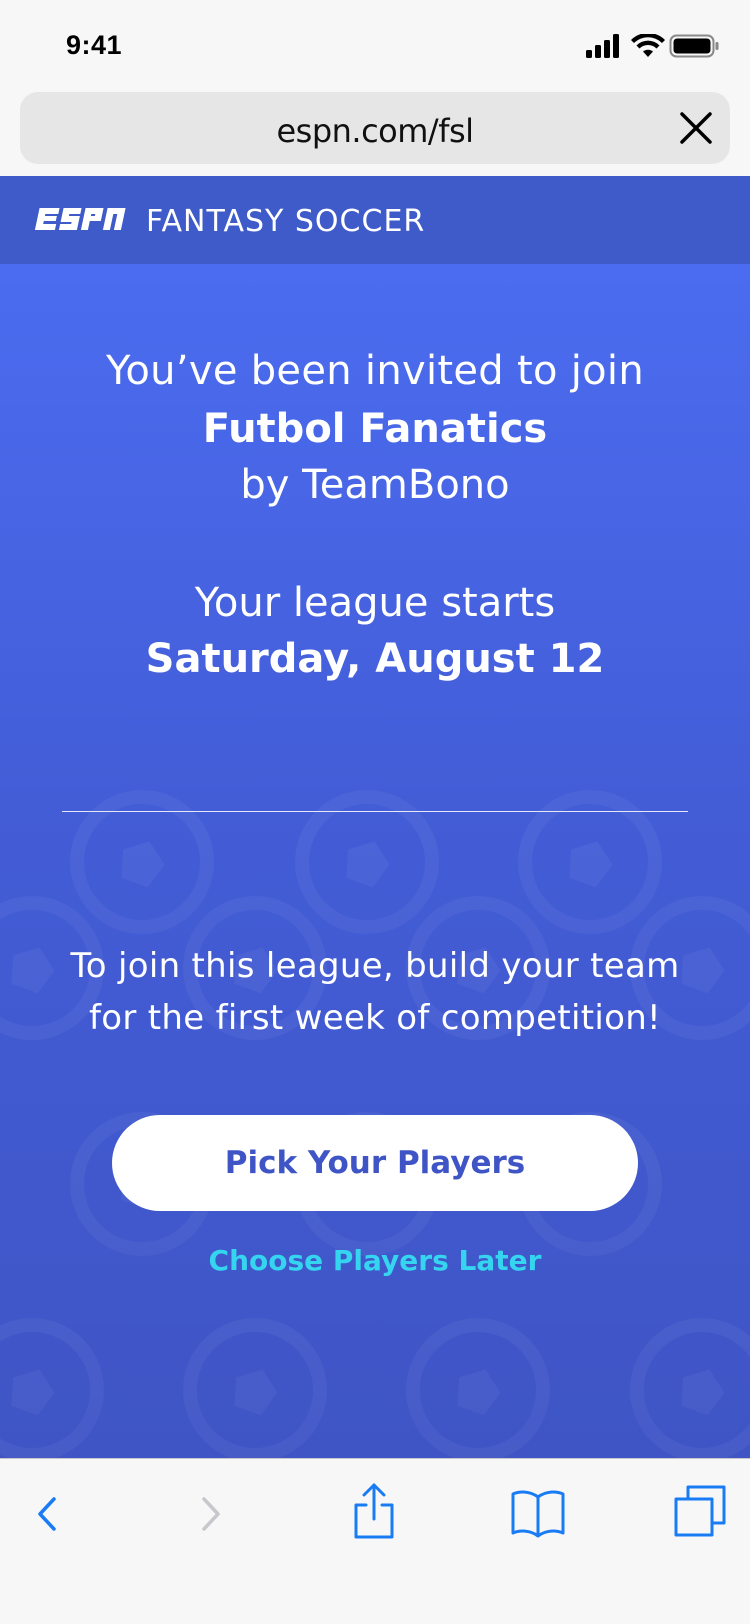  I want to click on wifi-icon, so click(648, 45).